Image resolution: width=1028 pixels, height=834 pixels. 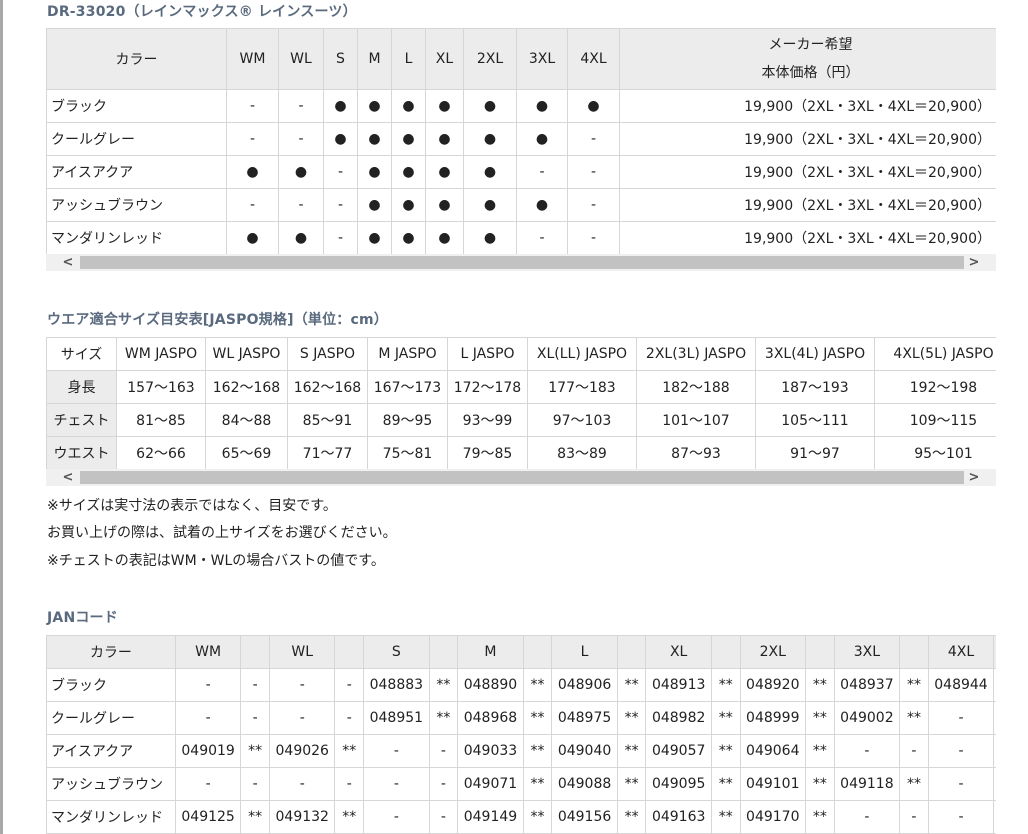 I want to click on measurement-cell: 182～188, so click(x=696, y=387).